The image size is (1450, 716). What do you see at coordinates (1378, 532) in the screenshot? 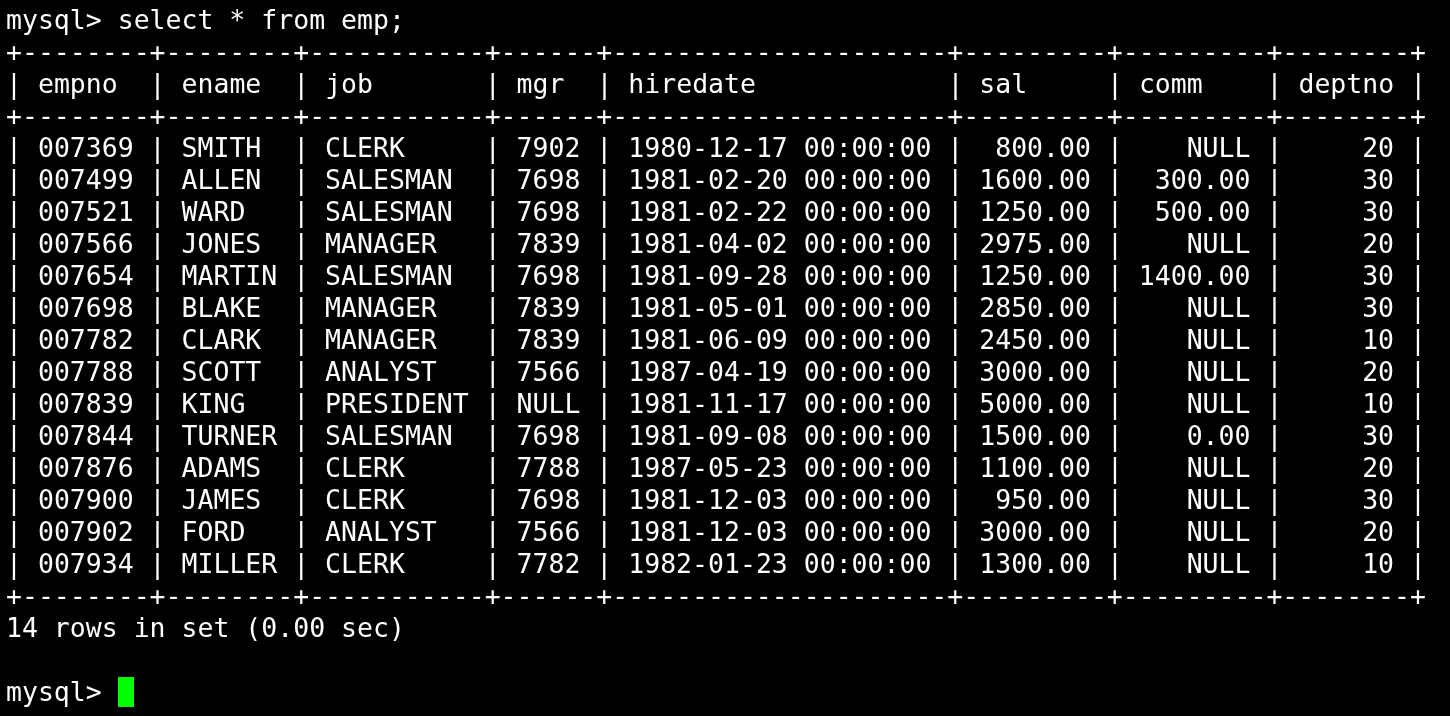
I see `table-cell: 20` at bounding box center [1378, 532].